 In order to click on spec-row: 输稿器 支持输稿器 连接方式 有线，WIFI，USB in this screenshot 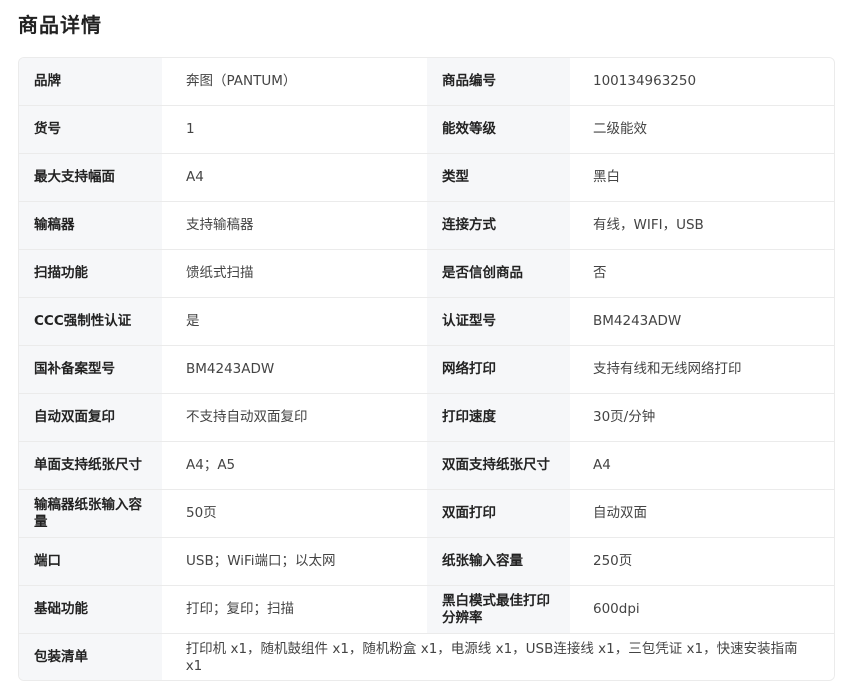, I will do `click(426, 226)`.